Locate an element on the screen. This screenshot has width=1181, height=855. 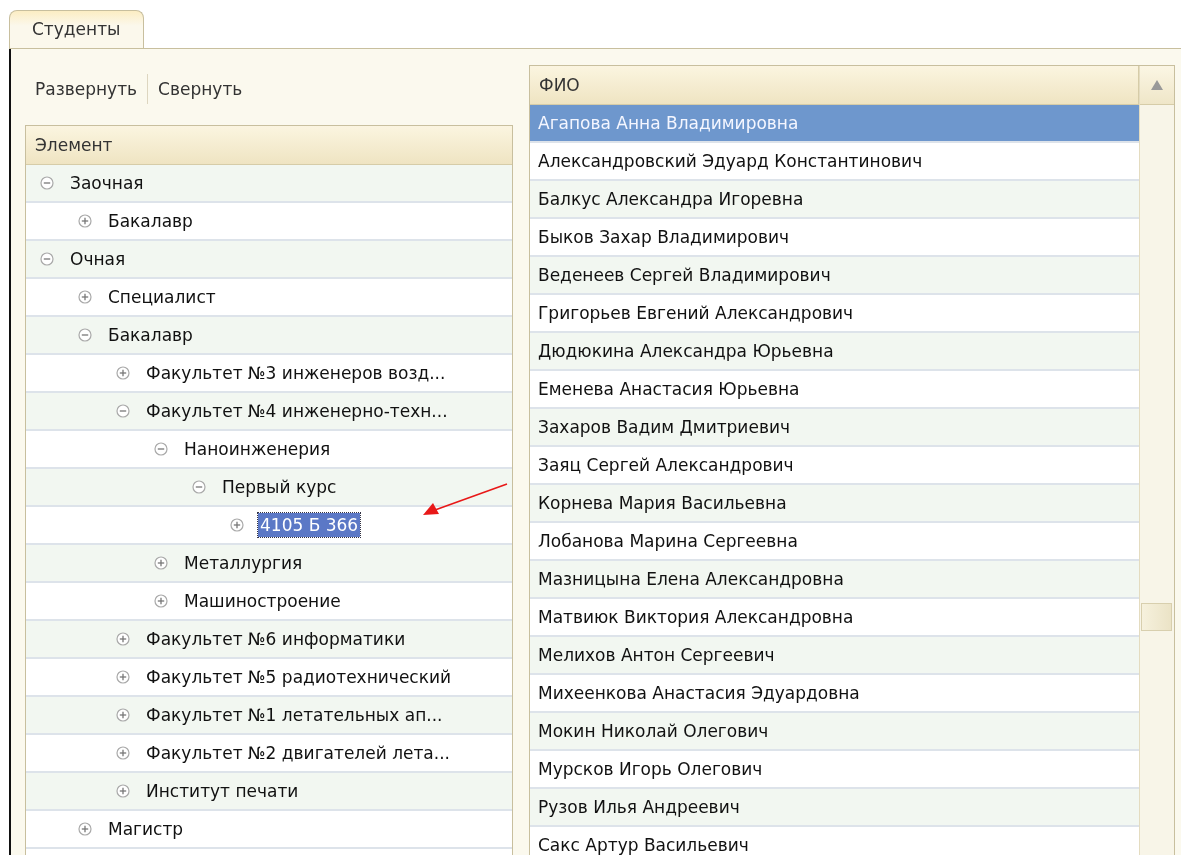
tree-item: Наноинженерия is located at coordinates (257, 449).